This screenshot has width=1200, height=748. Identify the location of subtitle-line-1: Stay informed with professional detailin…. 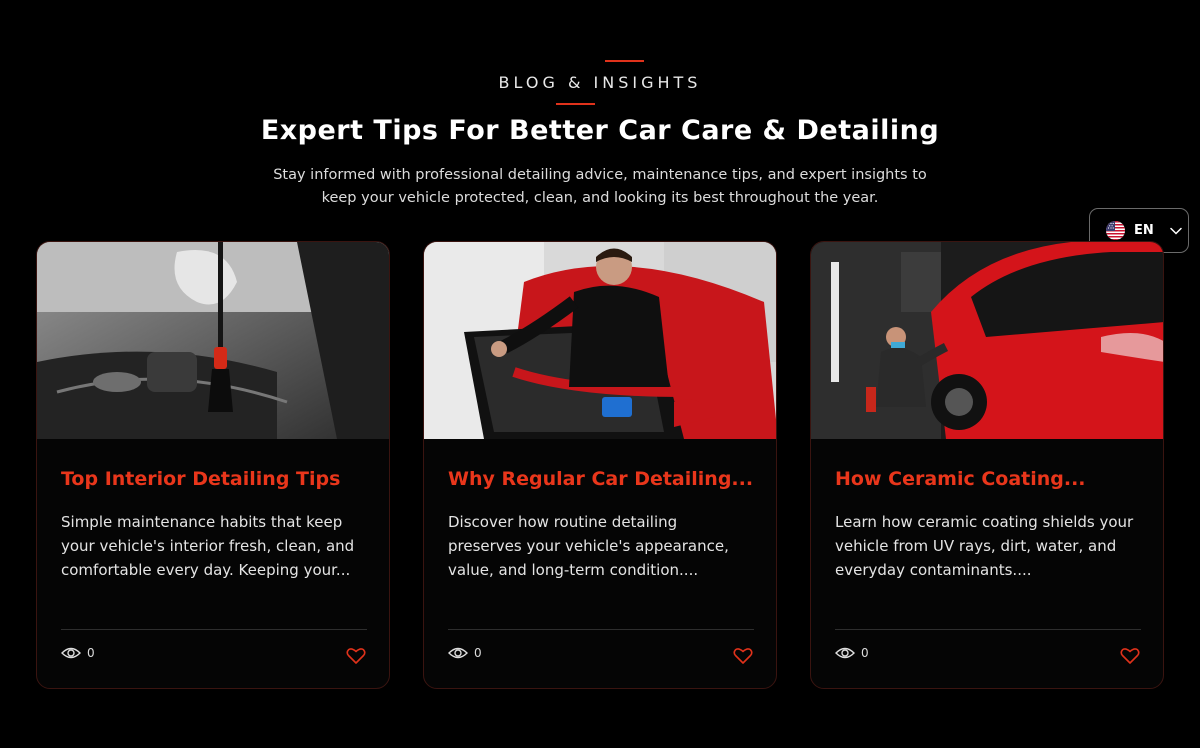
(600, 175).